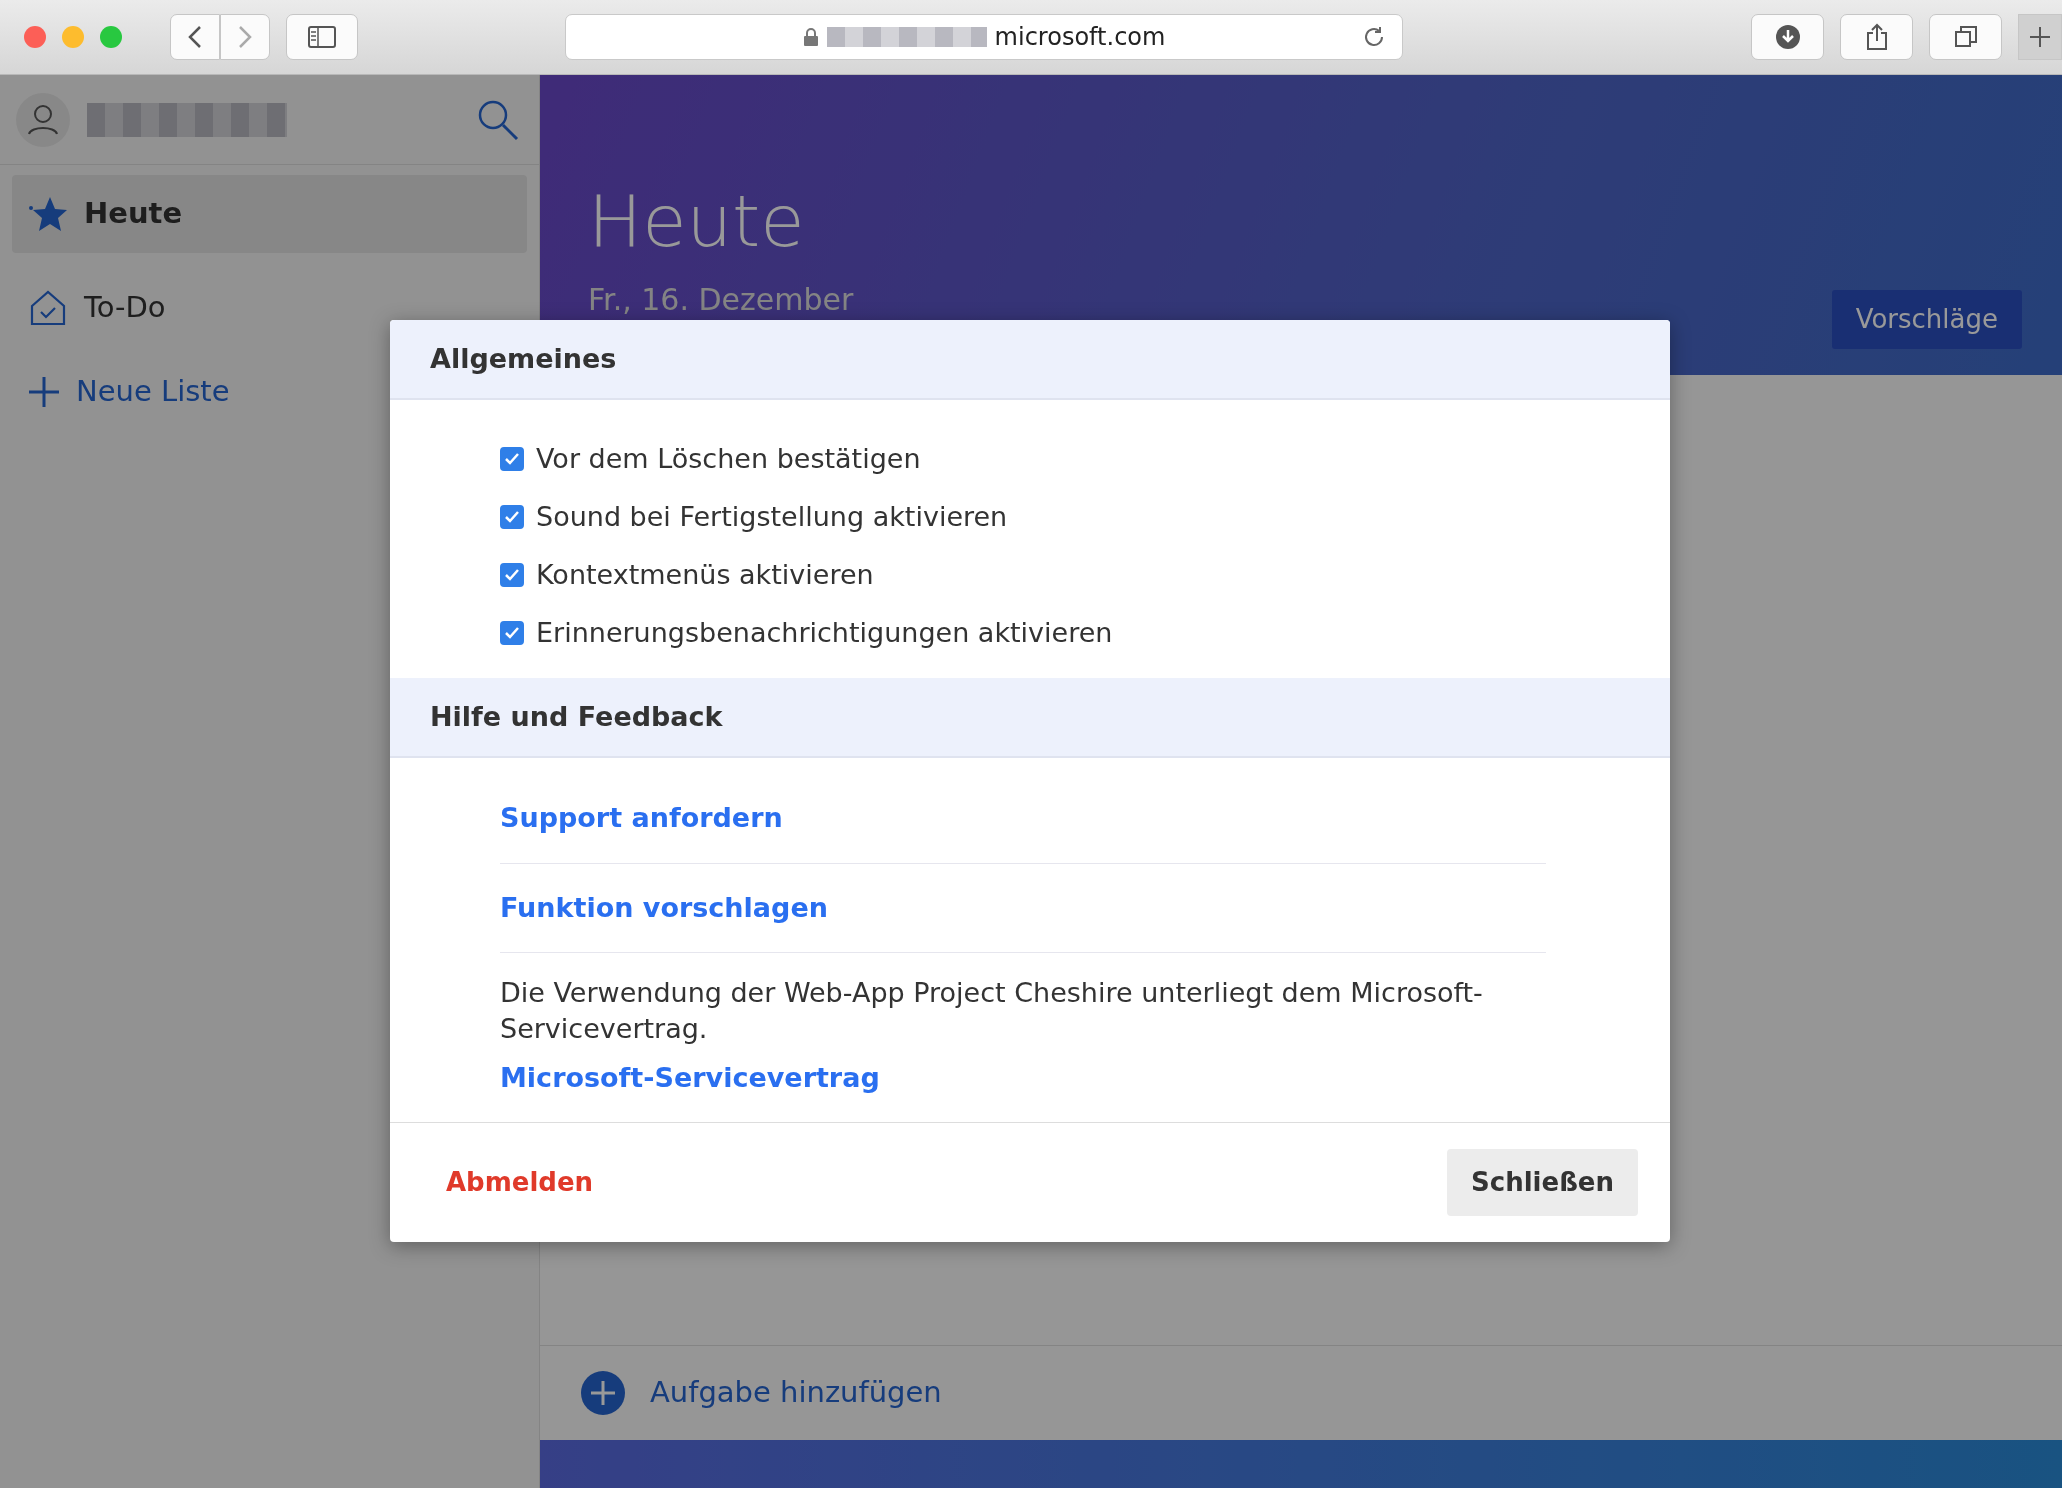 The image size is (2062, 1488). Describe the element at coordinates (1926, 319) in the screenshot. I see `suggestions-button: Vorschläge` at that location.